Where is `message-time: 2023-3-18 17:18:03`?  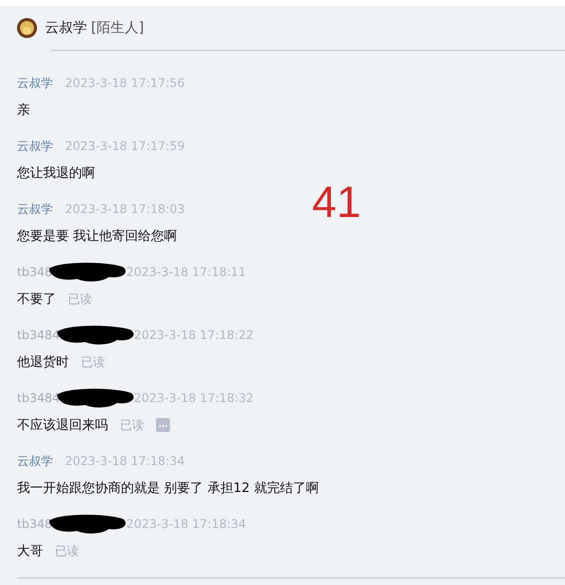 message-time: 2023-3-18 17:18:03 is located at coordinates (125, 209).